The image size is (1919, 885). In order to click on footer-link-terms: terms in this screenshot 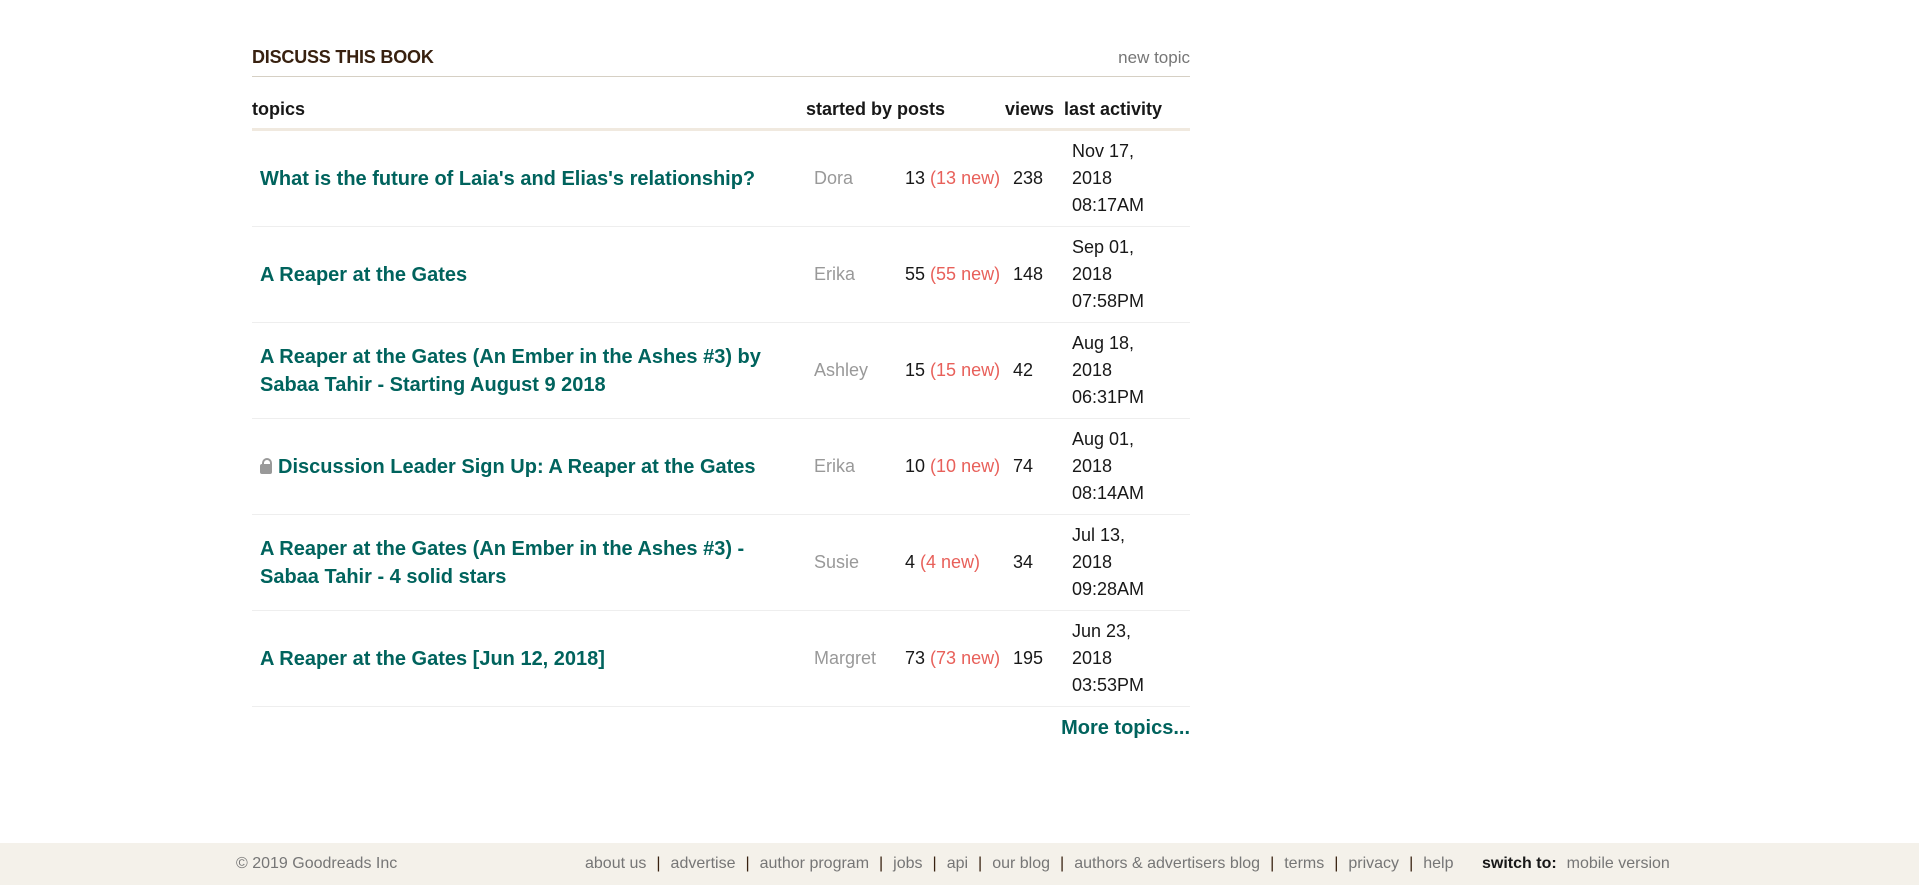, I will do `click(1304, 864)`.